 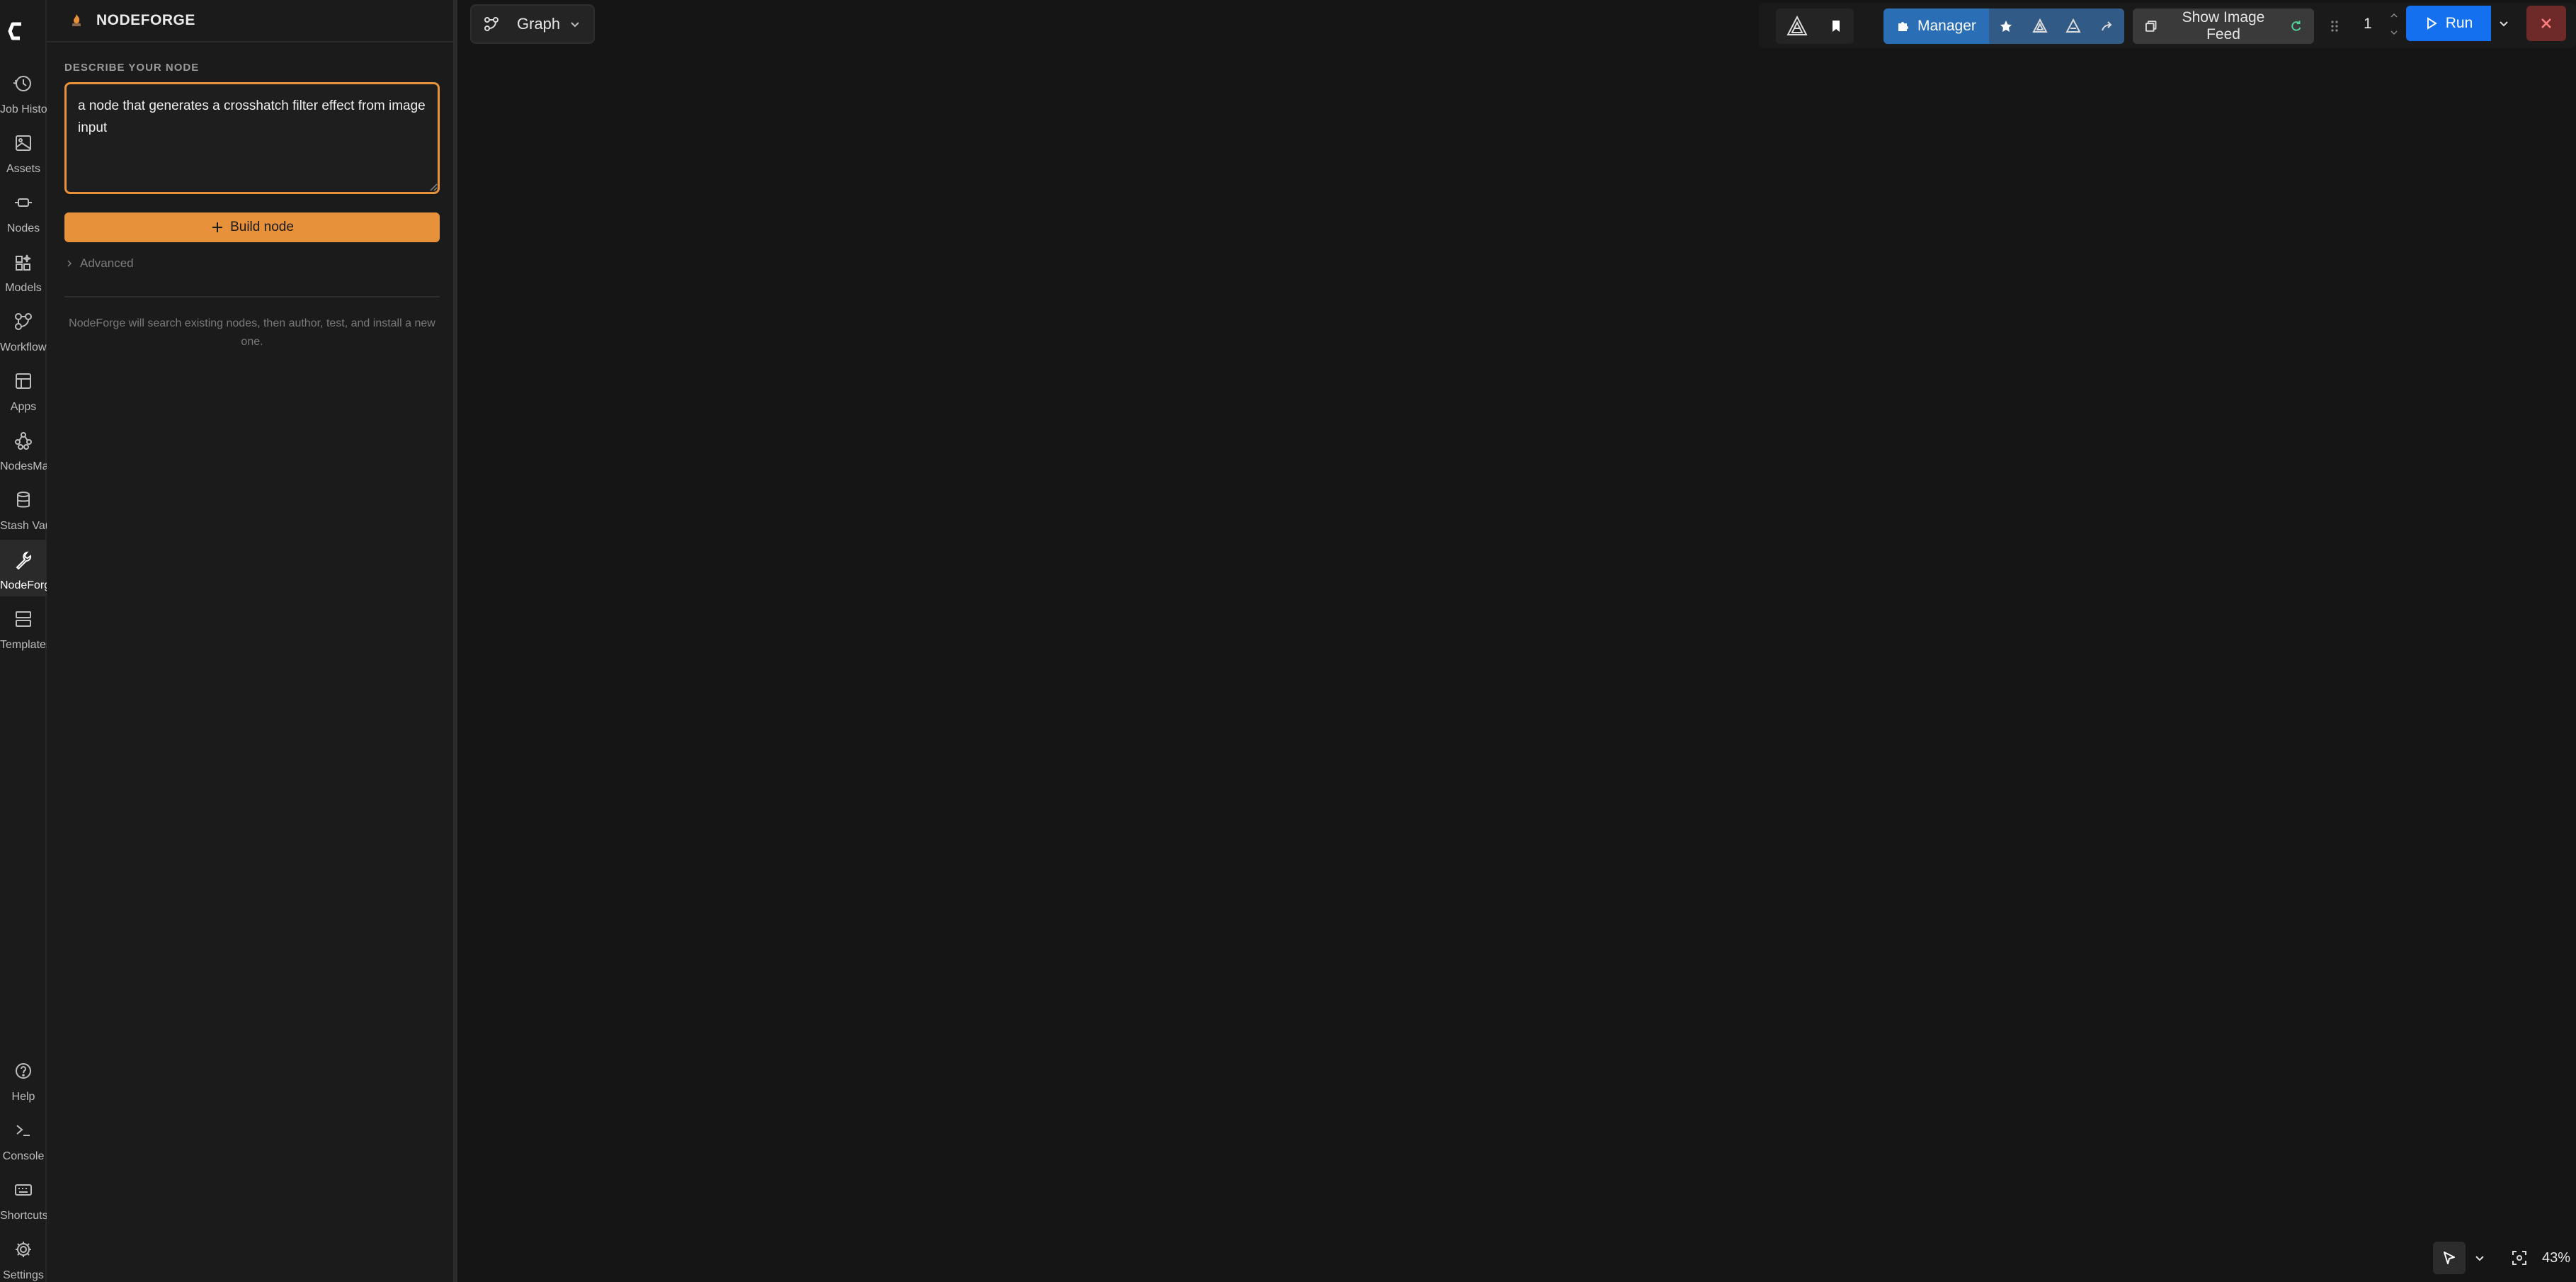 What do you see at coordinates (23, 143) in the screenshot?
I see `image-icon` at bounding box center [23, 143].